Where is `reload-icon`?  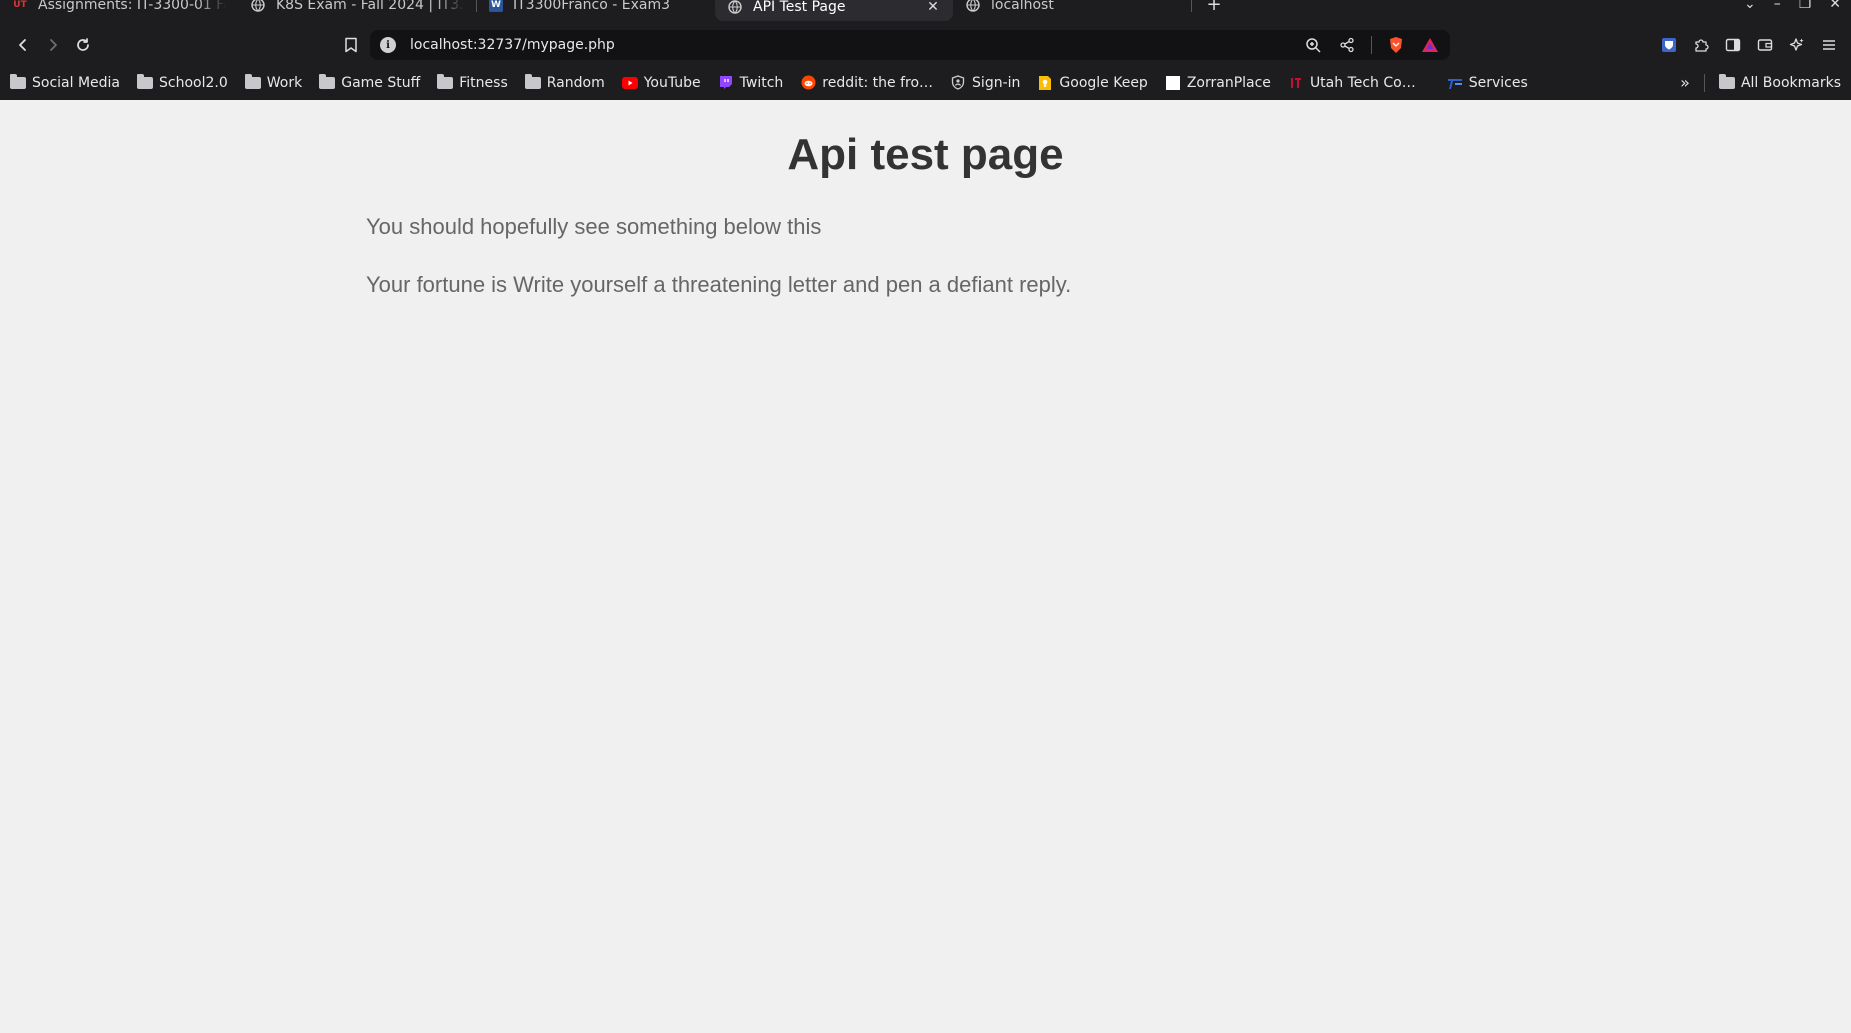
reload-icon is located at coordinates (83, 44).